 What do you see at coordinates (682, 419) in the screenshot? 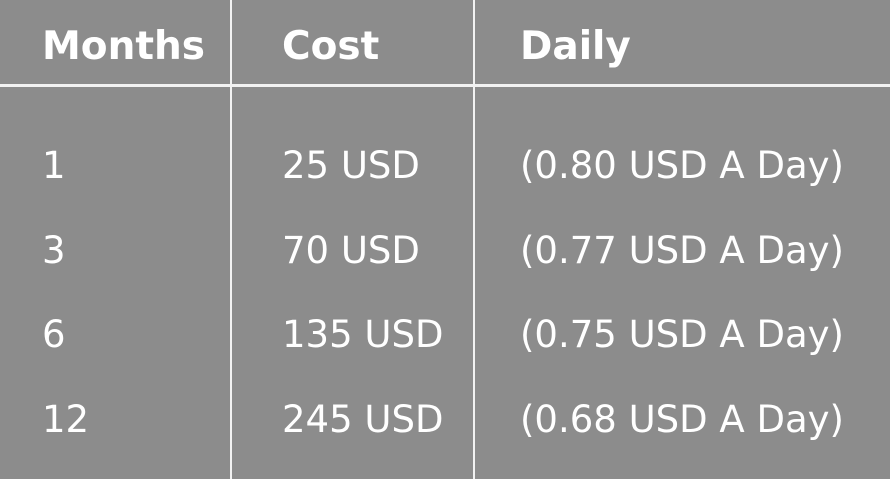
I see `row-4-daily: (0.68 USD A Day)` at bounding box center [682, 419].